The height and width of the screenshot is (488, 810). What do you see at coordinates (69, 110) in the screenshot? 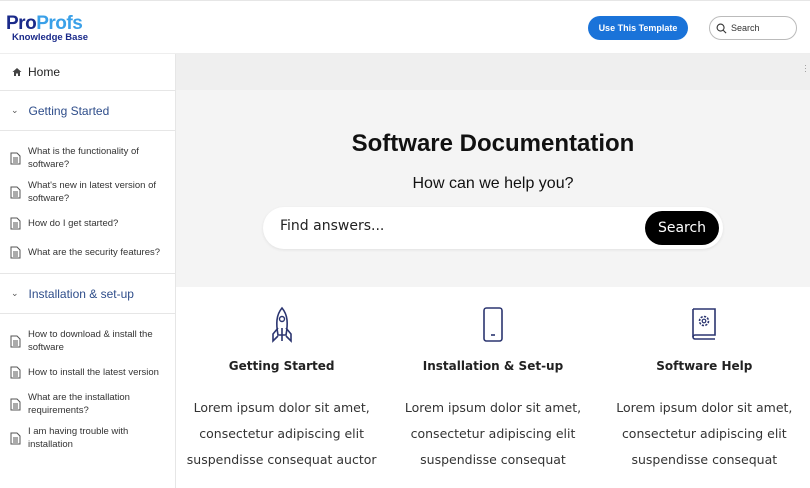
I see `section-title: Getting Started` at bounding box center [69, 110].